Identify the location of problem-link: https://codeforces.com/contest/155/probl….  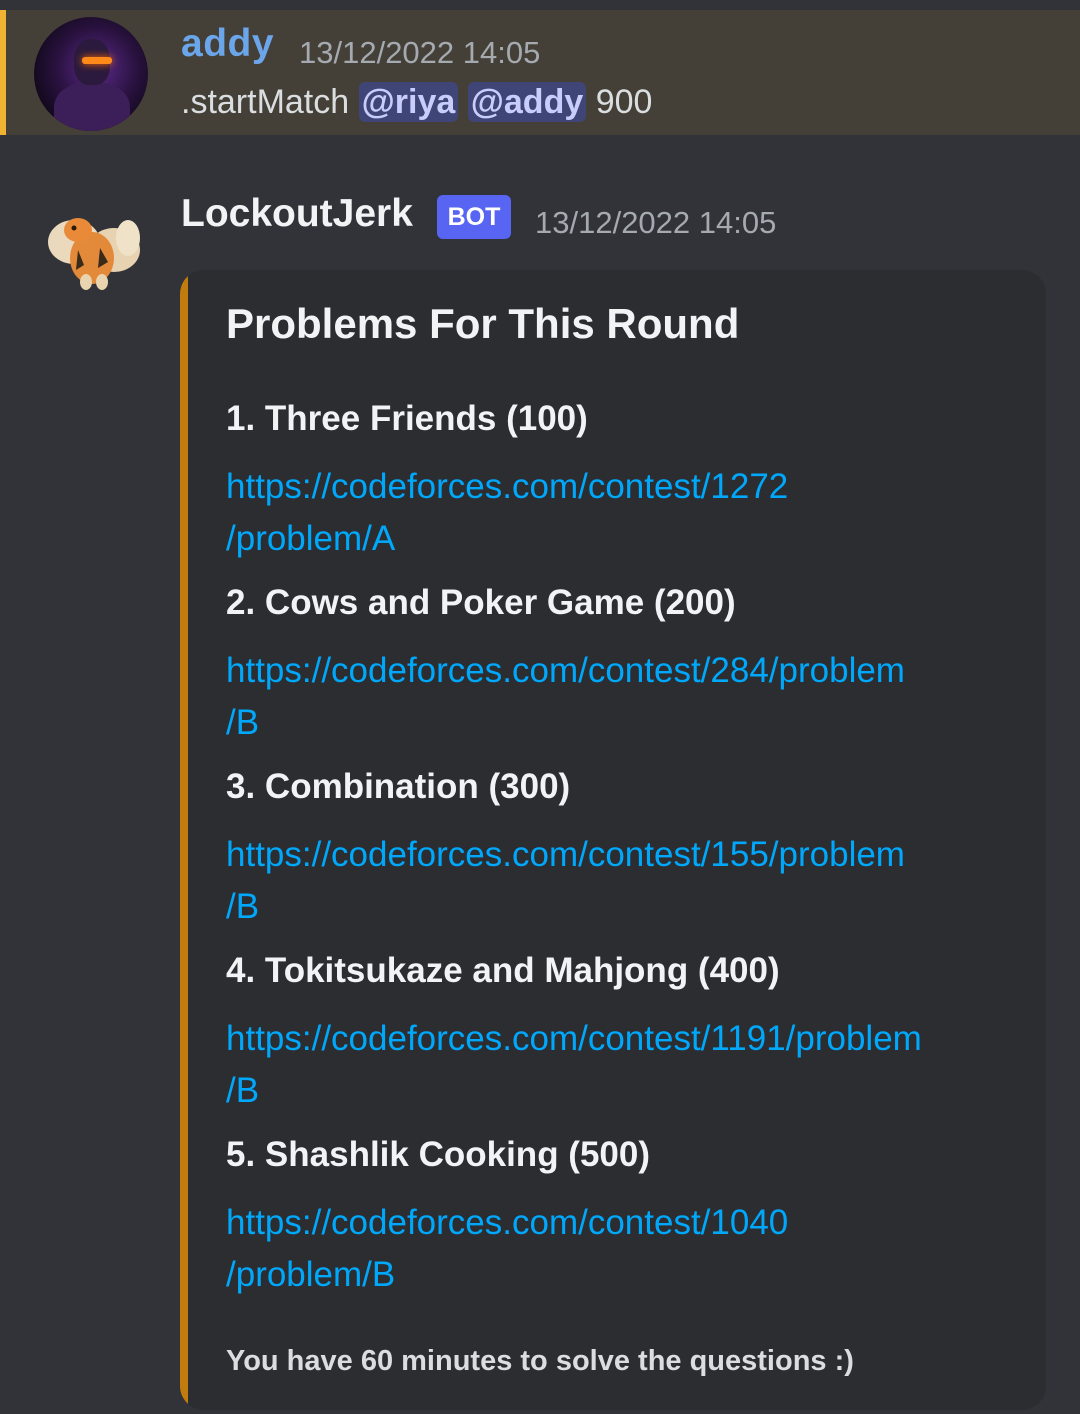
(621, 881).